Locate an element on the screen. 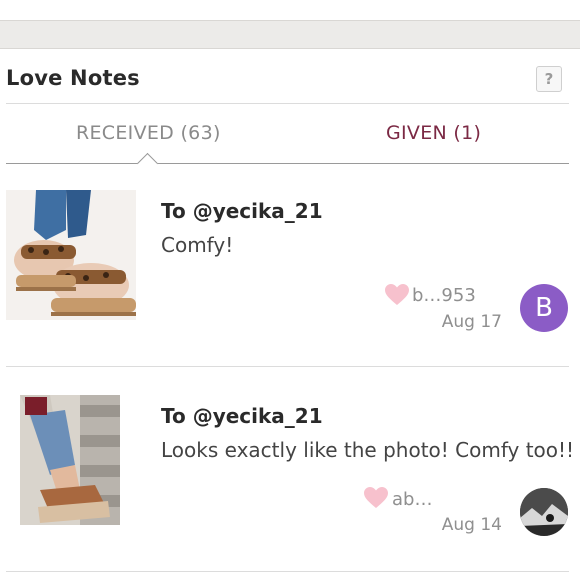  avatar is located at coordinates (544, 512).